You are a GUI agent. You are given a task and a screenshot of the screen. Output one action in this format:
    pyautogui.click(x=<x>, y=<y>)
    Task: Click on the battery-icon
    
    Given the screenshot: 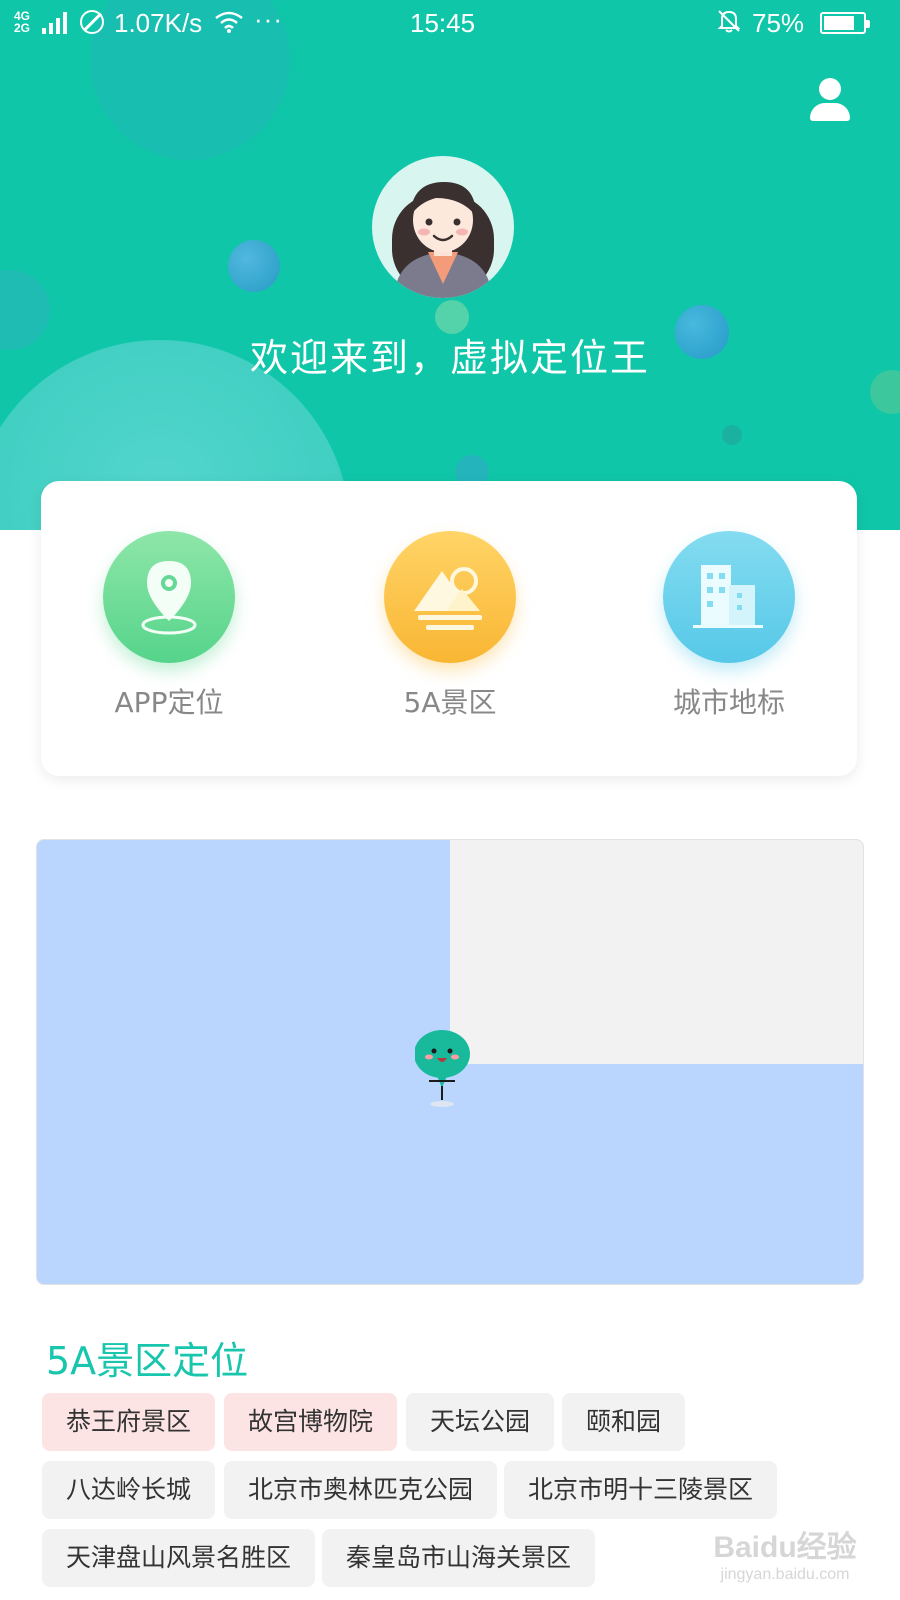 What is the action you would take?
    pyautogui.click(x=845, y=23)
    